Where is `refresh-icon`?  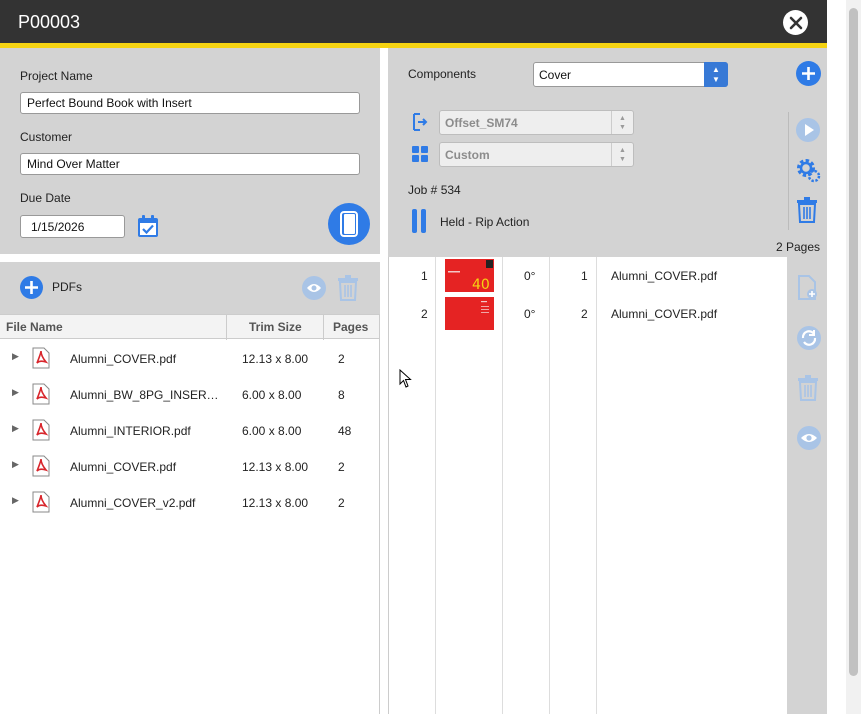
refresh-icon is located at coordinates (809, 338).